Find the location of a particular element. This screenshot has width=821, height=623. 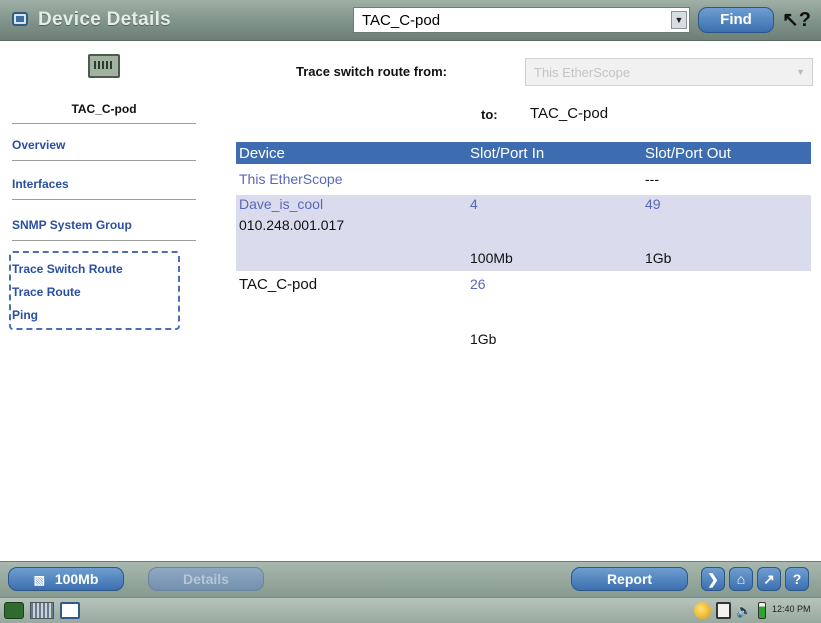

route-table-header: Device Slot/Port In Slot/Port Out is located at coordinates (523, 153).